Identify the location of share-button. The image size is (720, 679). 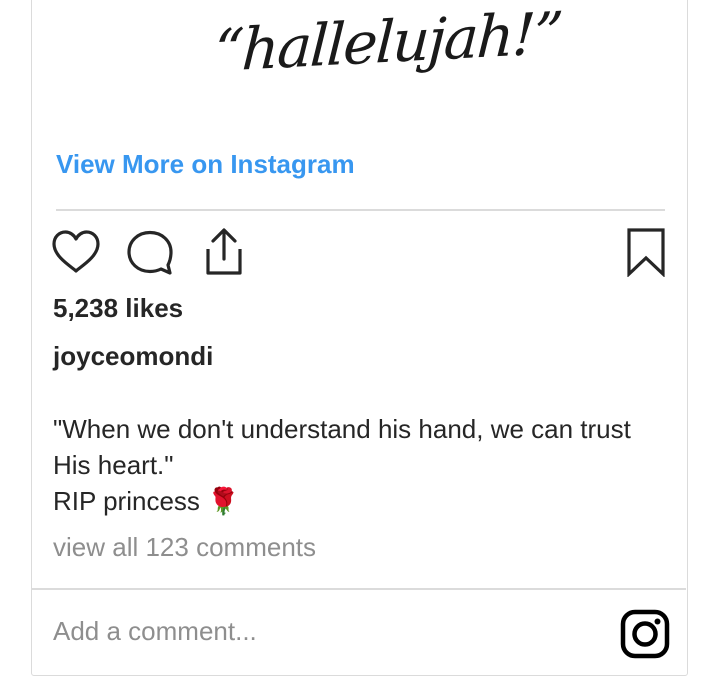
(224, 252).